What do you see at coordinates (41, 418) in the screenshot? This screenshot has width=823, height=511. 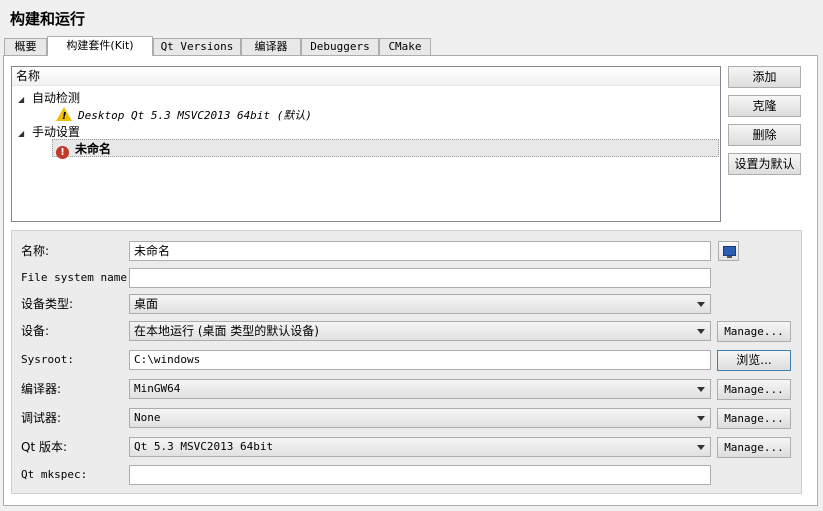 I see `debugger-label: 调试器:` at bounding box center [41, 418].